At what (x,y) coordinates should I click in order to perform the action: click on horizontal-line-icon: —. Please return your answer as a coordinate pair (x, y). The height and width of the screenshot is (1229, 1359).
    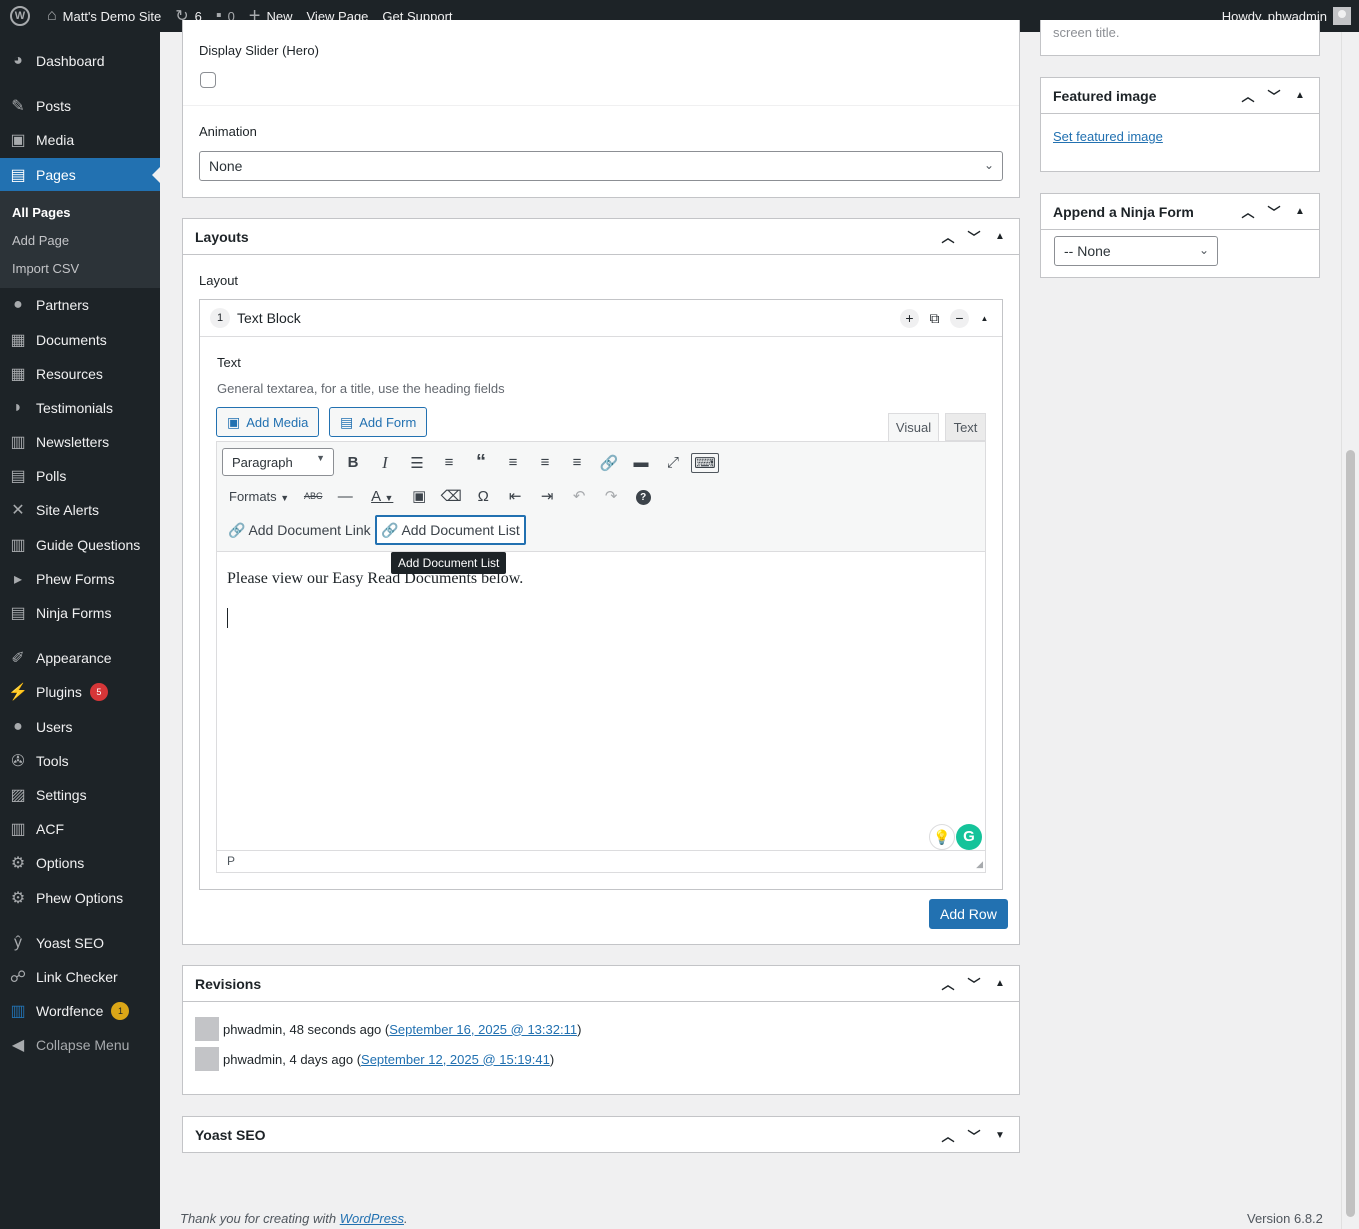
    Looking at the image, I should click on (345, 496).